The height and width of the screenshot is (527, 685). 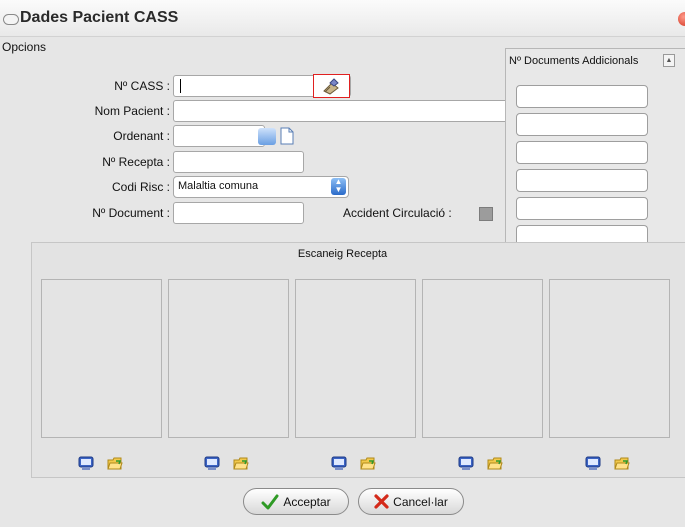 What do you see at coordinates (132, 111) in the screenshot?
I see `nom-label: Nom Pacient :` at bounding box center [132, 111].